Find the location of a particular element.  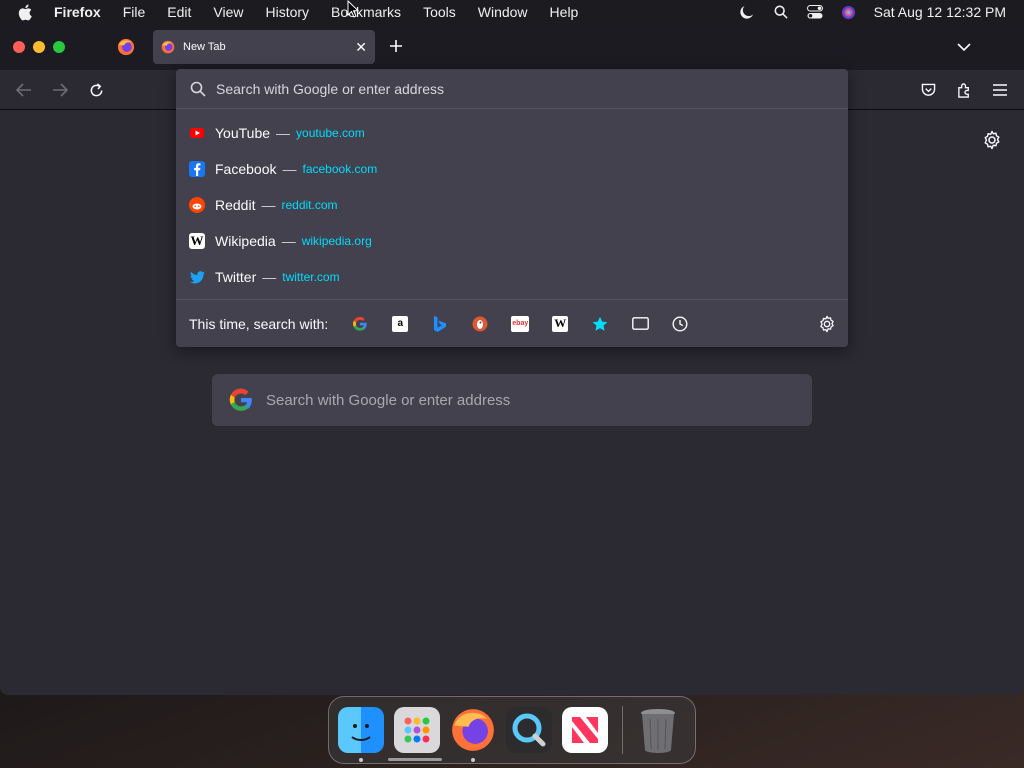

menu-history: History is located at coordinates (287, 12).